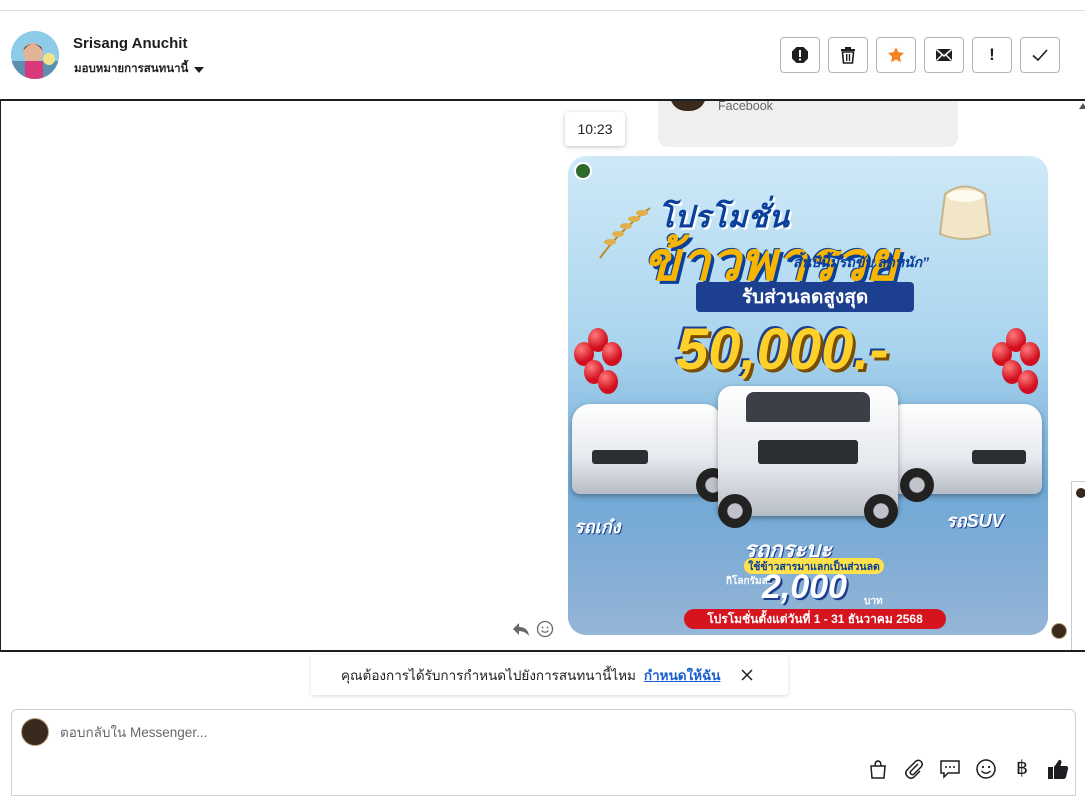  I want to click on shopping-bag-icon, so click(878, 769).